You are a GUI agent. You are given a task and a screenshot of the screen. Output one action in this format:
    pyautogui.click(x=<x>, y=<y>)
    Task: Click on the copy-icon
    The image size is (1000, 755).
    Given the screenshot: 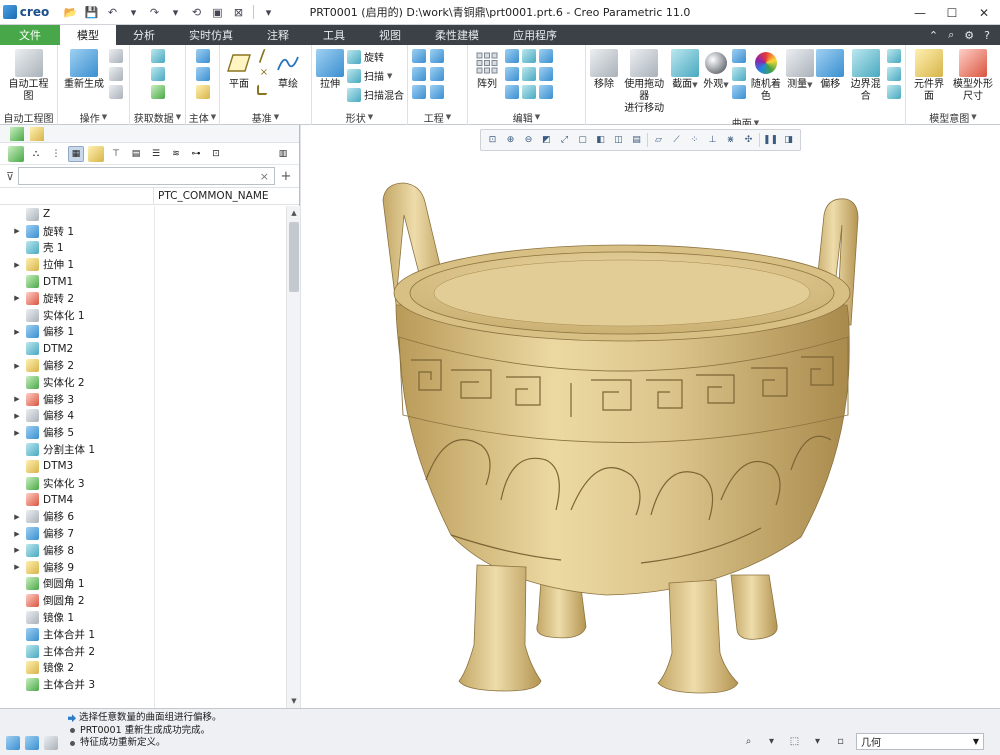 What is the action you would take?
    pyautogui.click(x=116, y=56)
    